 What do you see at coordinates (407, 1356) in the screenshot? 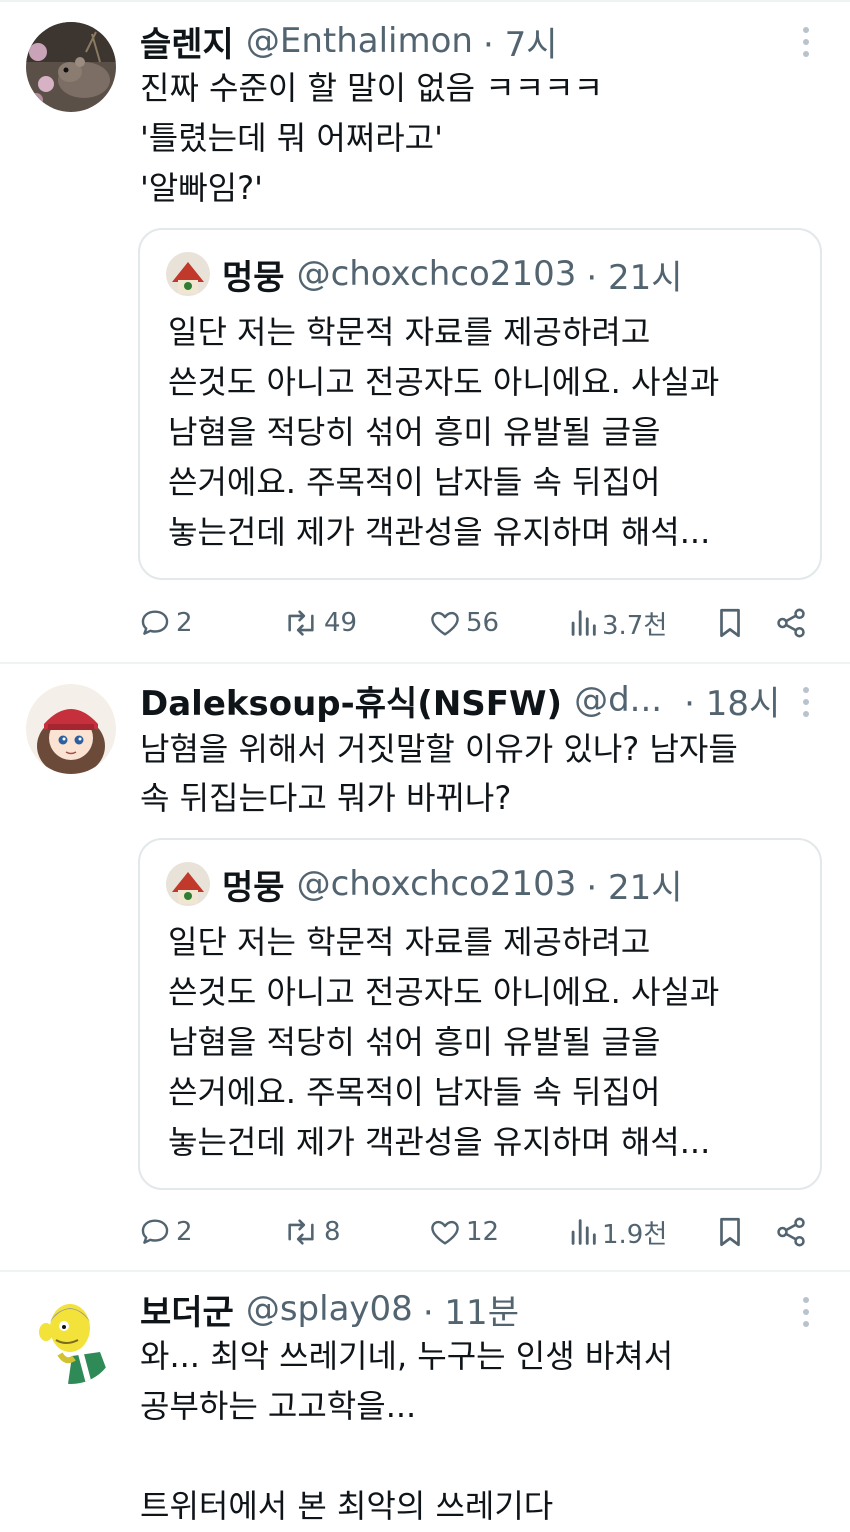
I see `tweet-text-line: 와... 최악 쓰레기네, 누구는 인생 바쳐서` at bounding box center [407, 1356].